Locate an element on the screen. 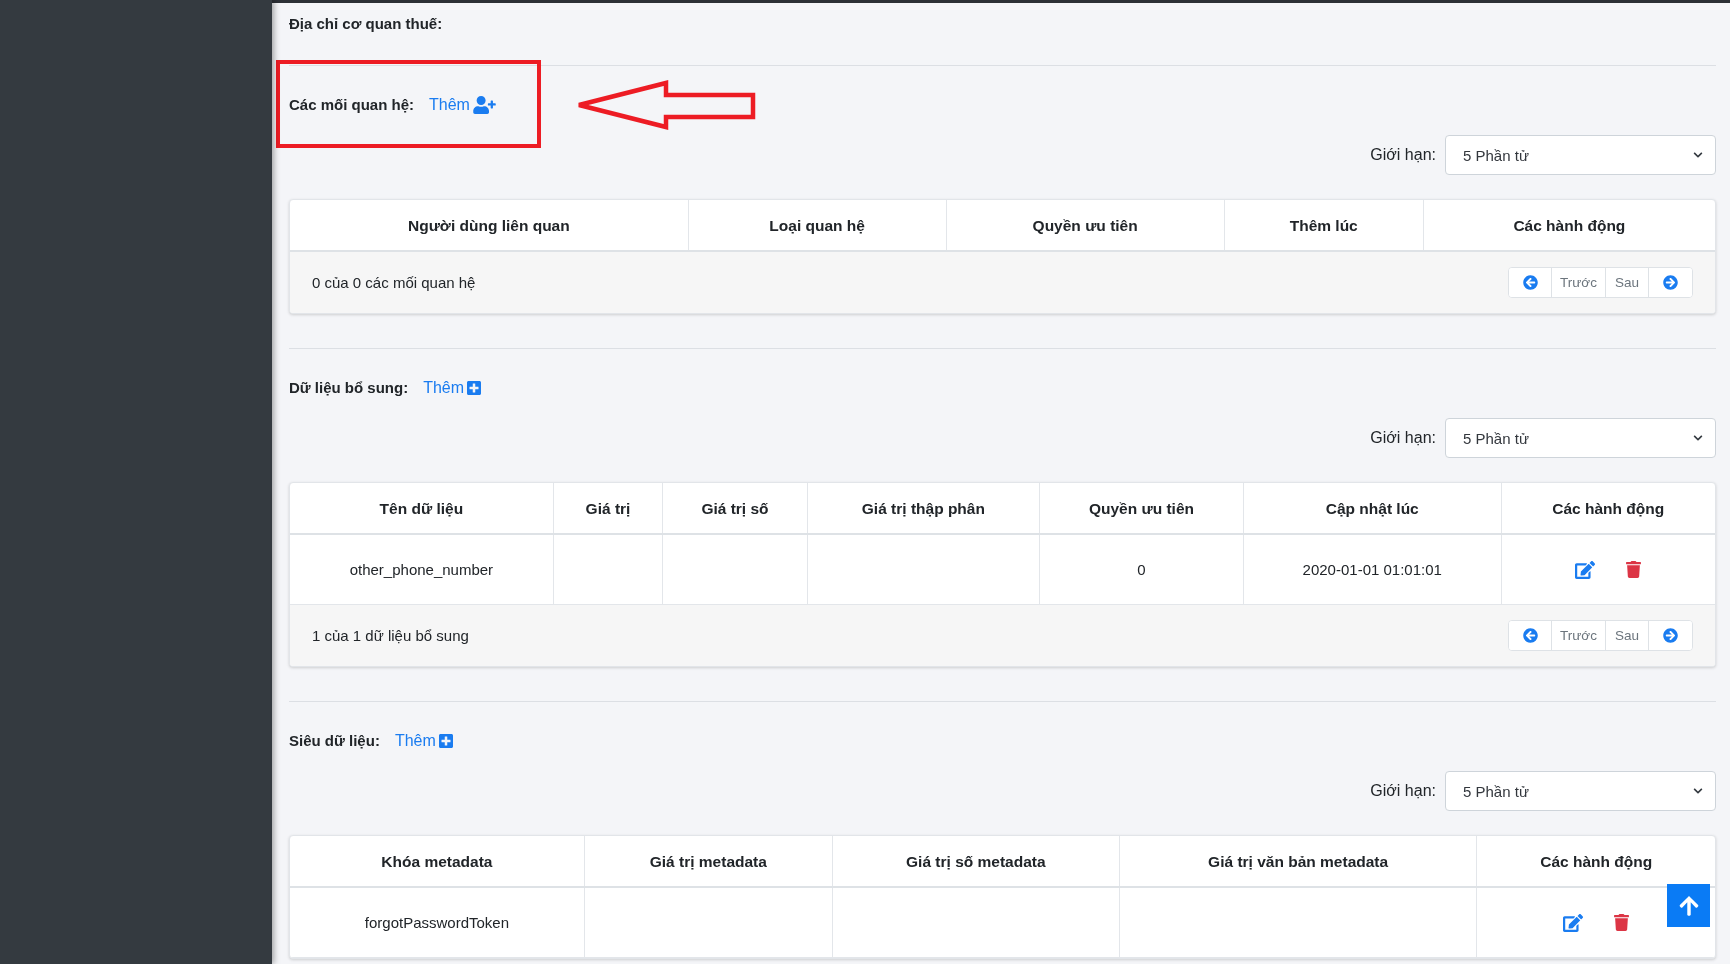  column-header: Giá trị số is located at coordinates (735, 508).